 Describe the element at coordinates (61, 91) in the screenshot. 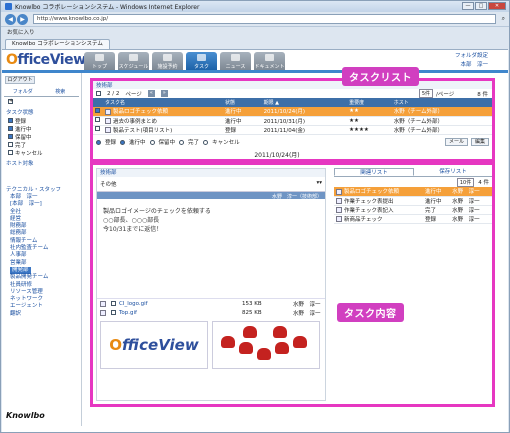

I see `sidebar-tab-search: 検索` at that location.